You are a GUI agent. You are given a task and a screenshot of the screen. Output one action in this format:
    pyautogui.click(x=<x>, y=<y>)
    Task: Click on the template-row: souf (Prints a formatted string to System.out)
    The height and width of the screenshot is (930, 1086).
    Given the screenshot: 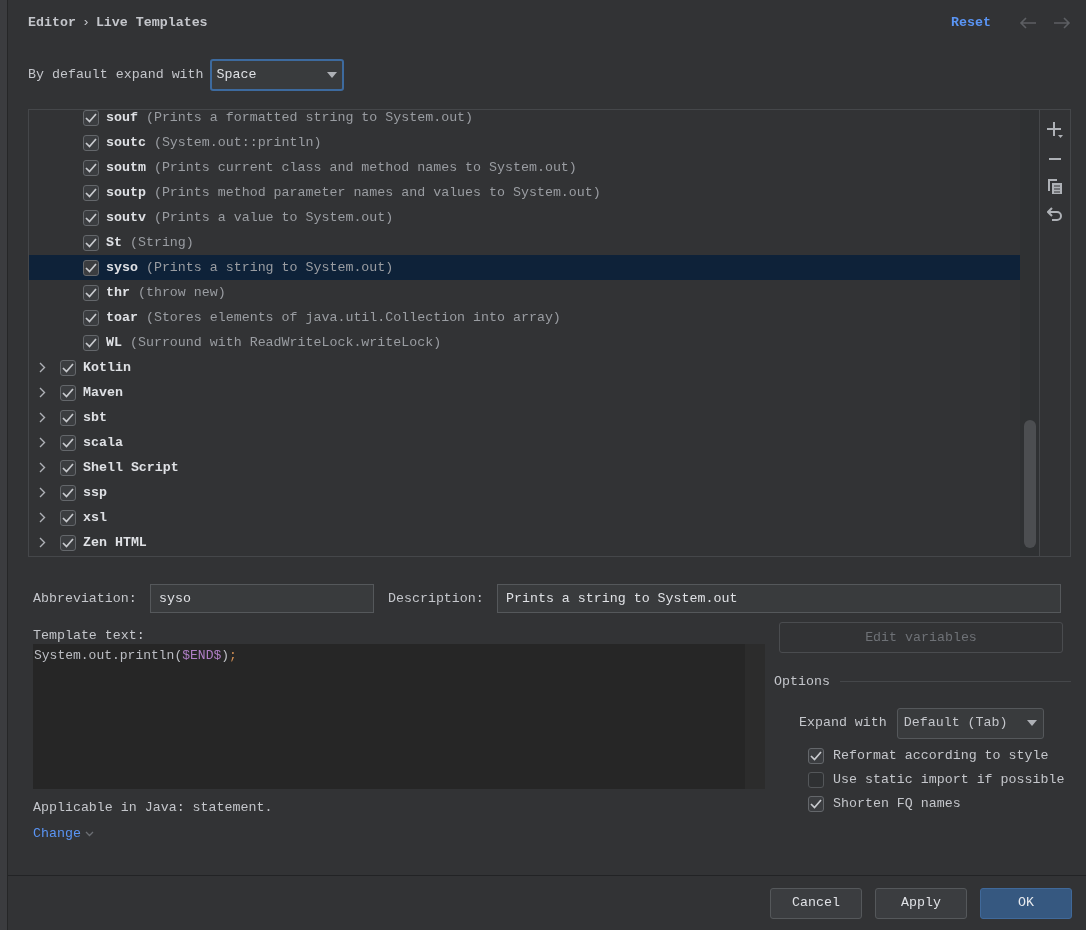 What is the action you would take?
    pyautogui.click(x=524, y=120)
    